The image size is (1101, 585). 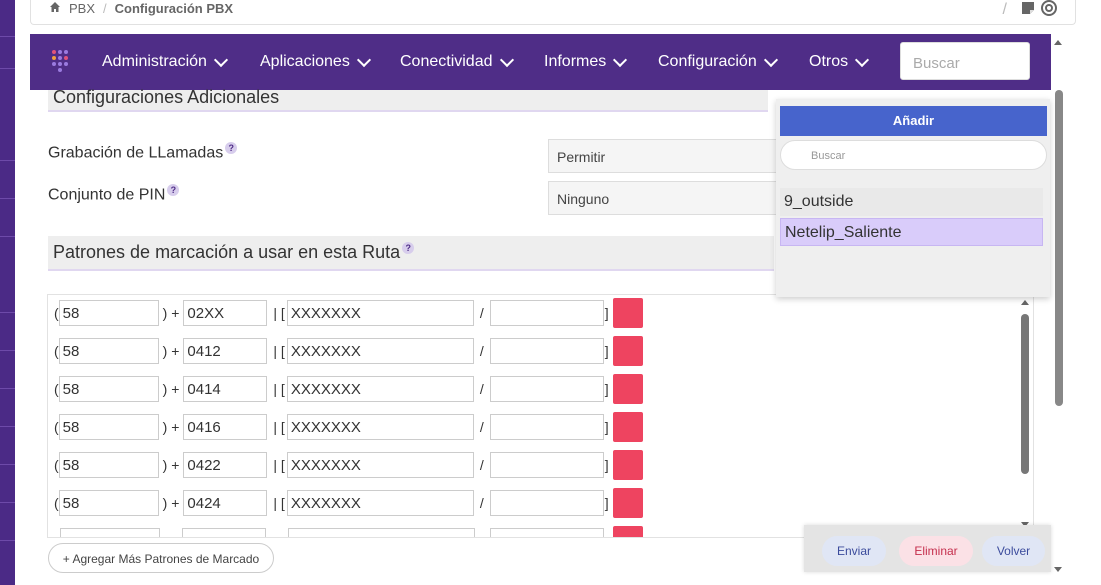 What do you see at coordinates (854, 551) in the screenshot?
I see `submit-button: Enviar` at bounding box center [854, 551].